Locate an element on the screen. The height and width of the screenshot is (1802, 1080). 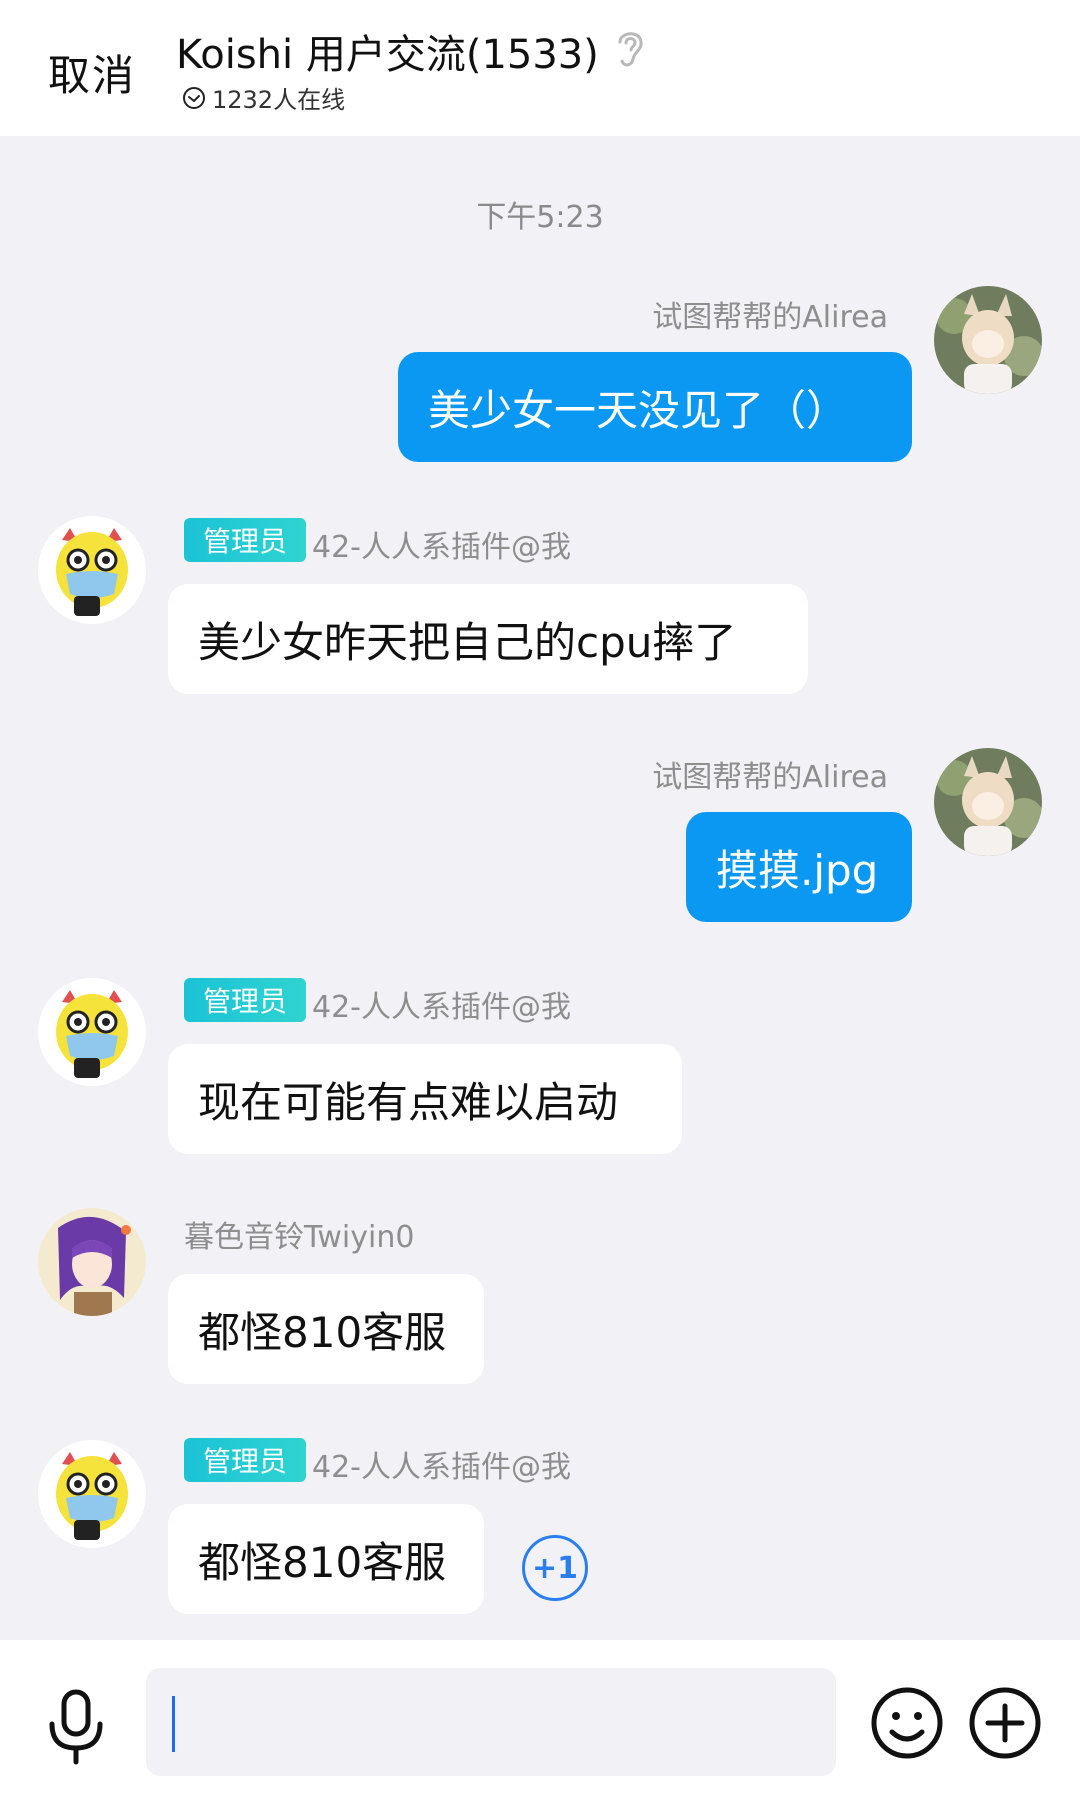
message-bubble: 美少女昨天把自己的cpu摔了 is located at coordinates (488, 639).